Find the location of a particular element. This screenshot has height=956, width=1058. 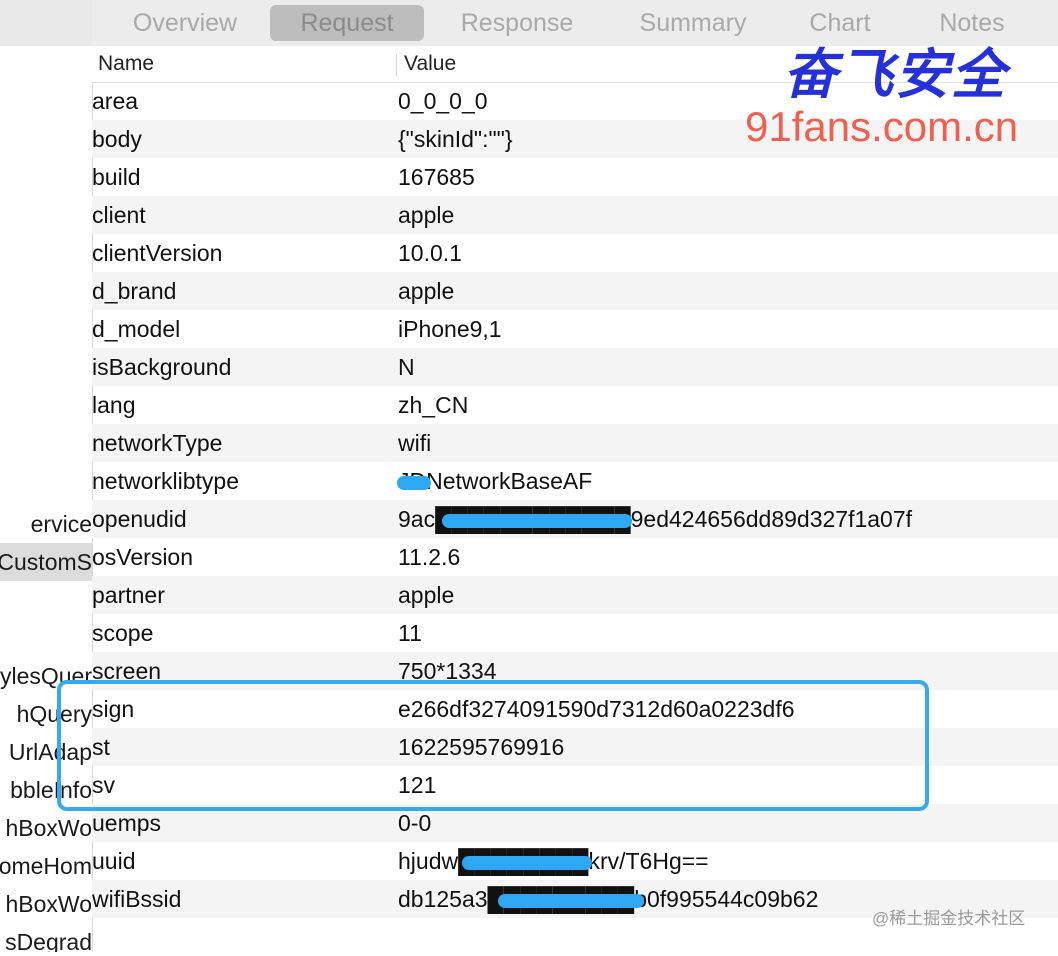

table-row: networklibtype JDNetworkBaseAF is located at coordinates (575, 481).